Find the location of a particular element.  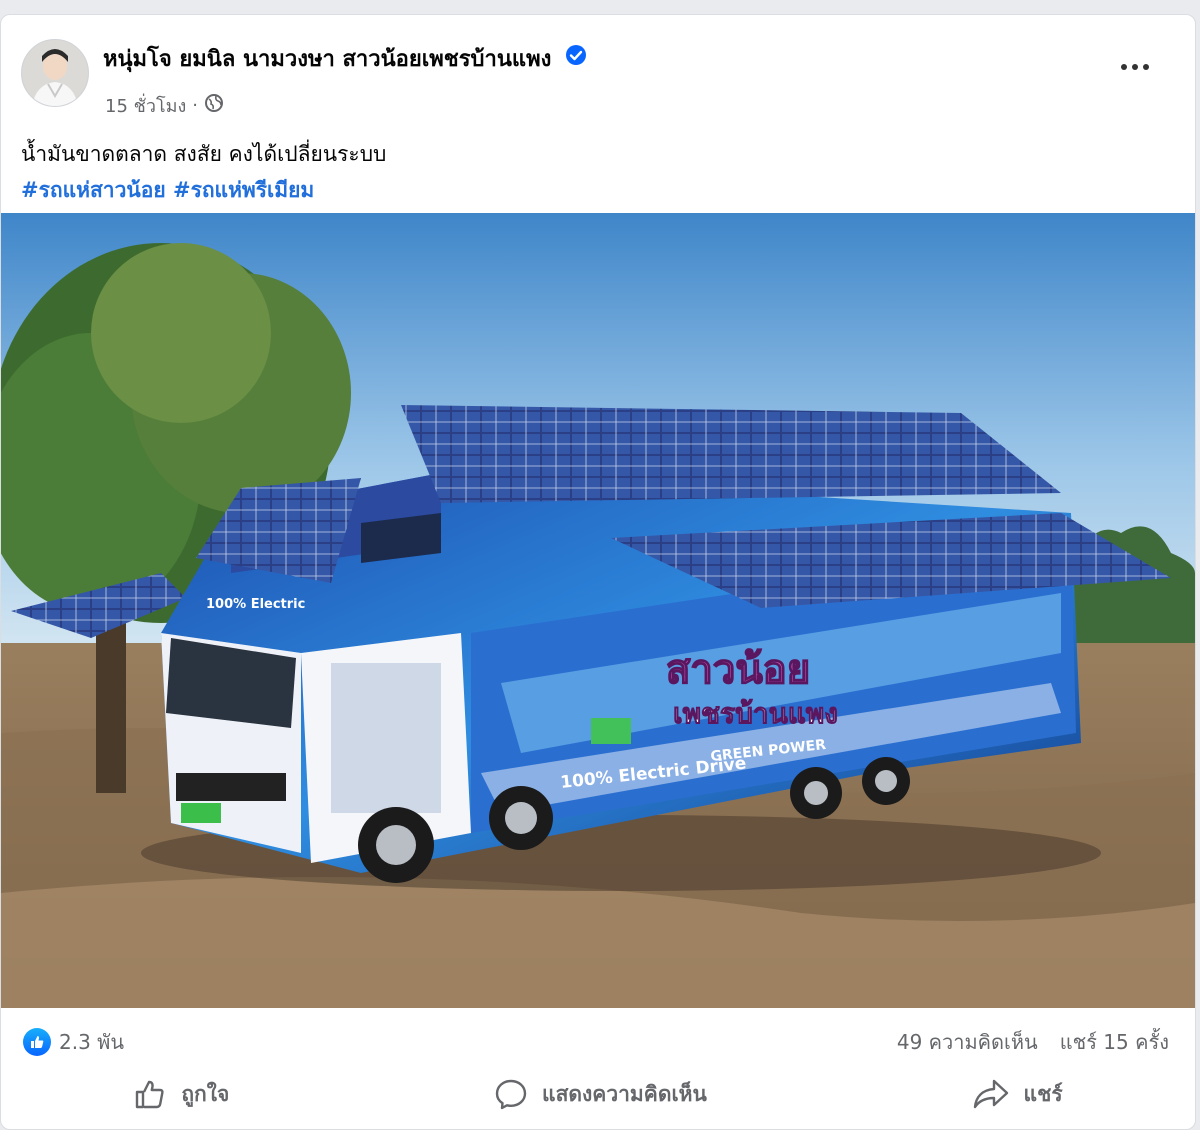

comments-count: 49 ความคิดเห็น is located at coordinates (967, 1042).